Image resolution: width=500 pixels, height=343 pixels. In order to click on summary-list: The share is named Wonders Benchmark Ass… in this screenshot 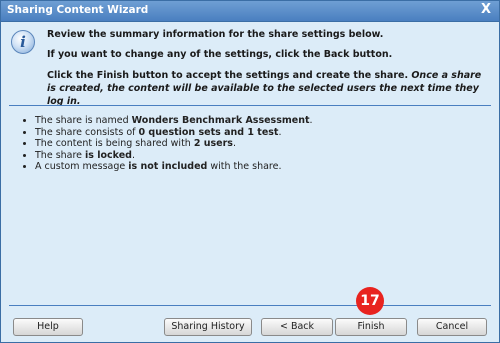, I will do `click(168, 144)`.